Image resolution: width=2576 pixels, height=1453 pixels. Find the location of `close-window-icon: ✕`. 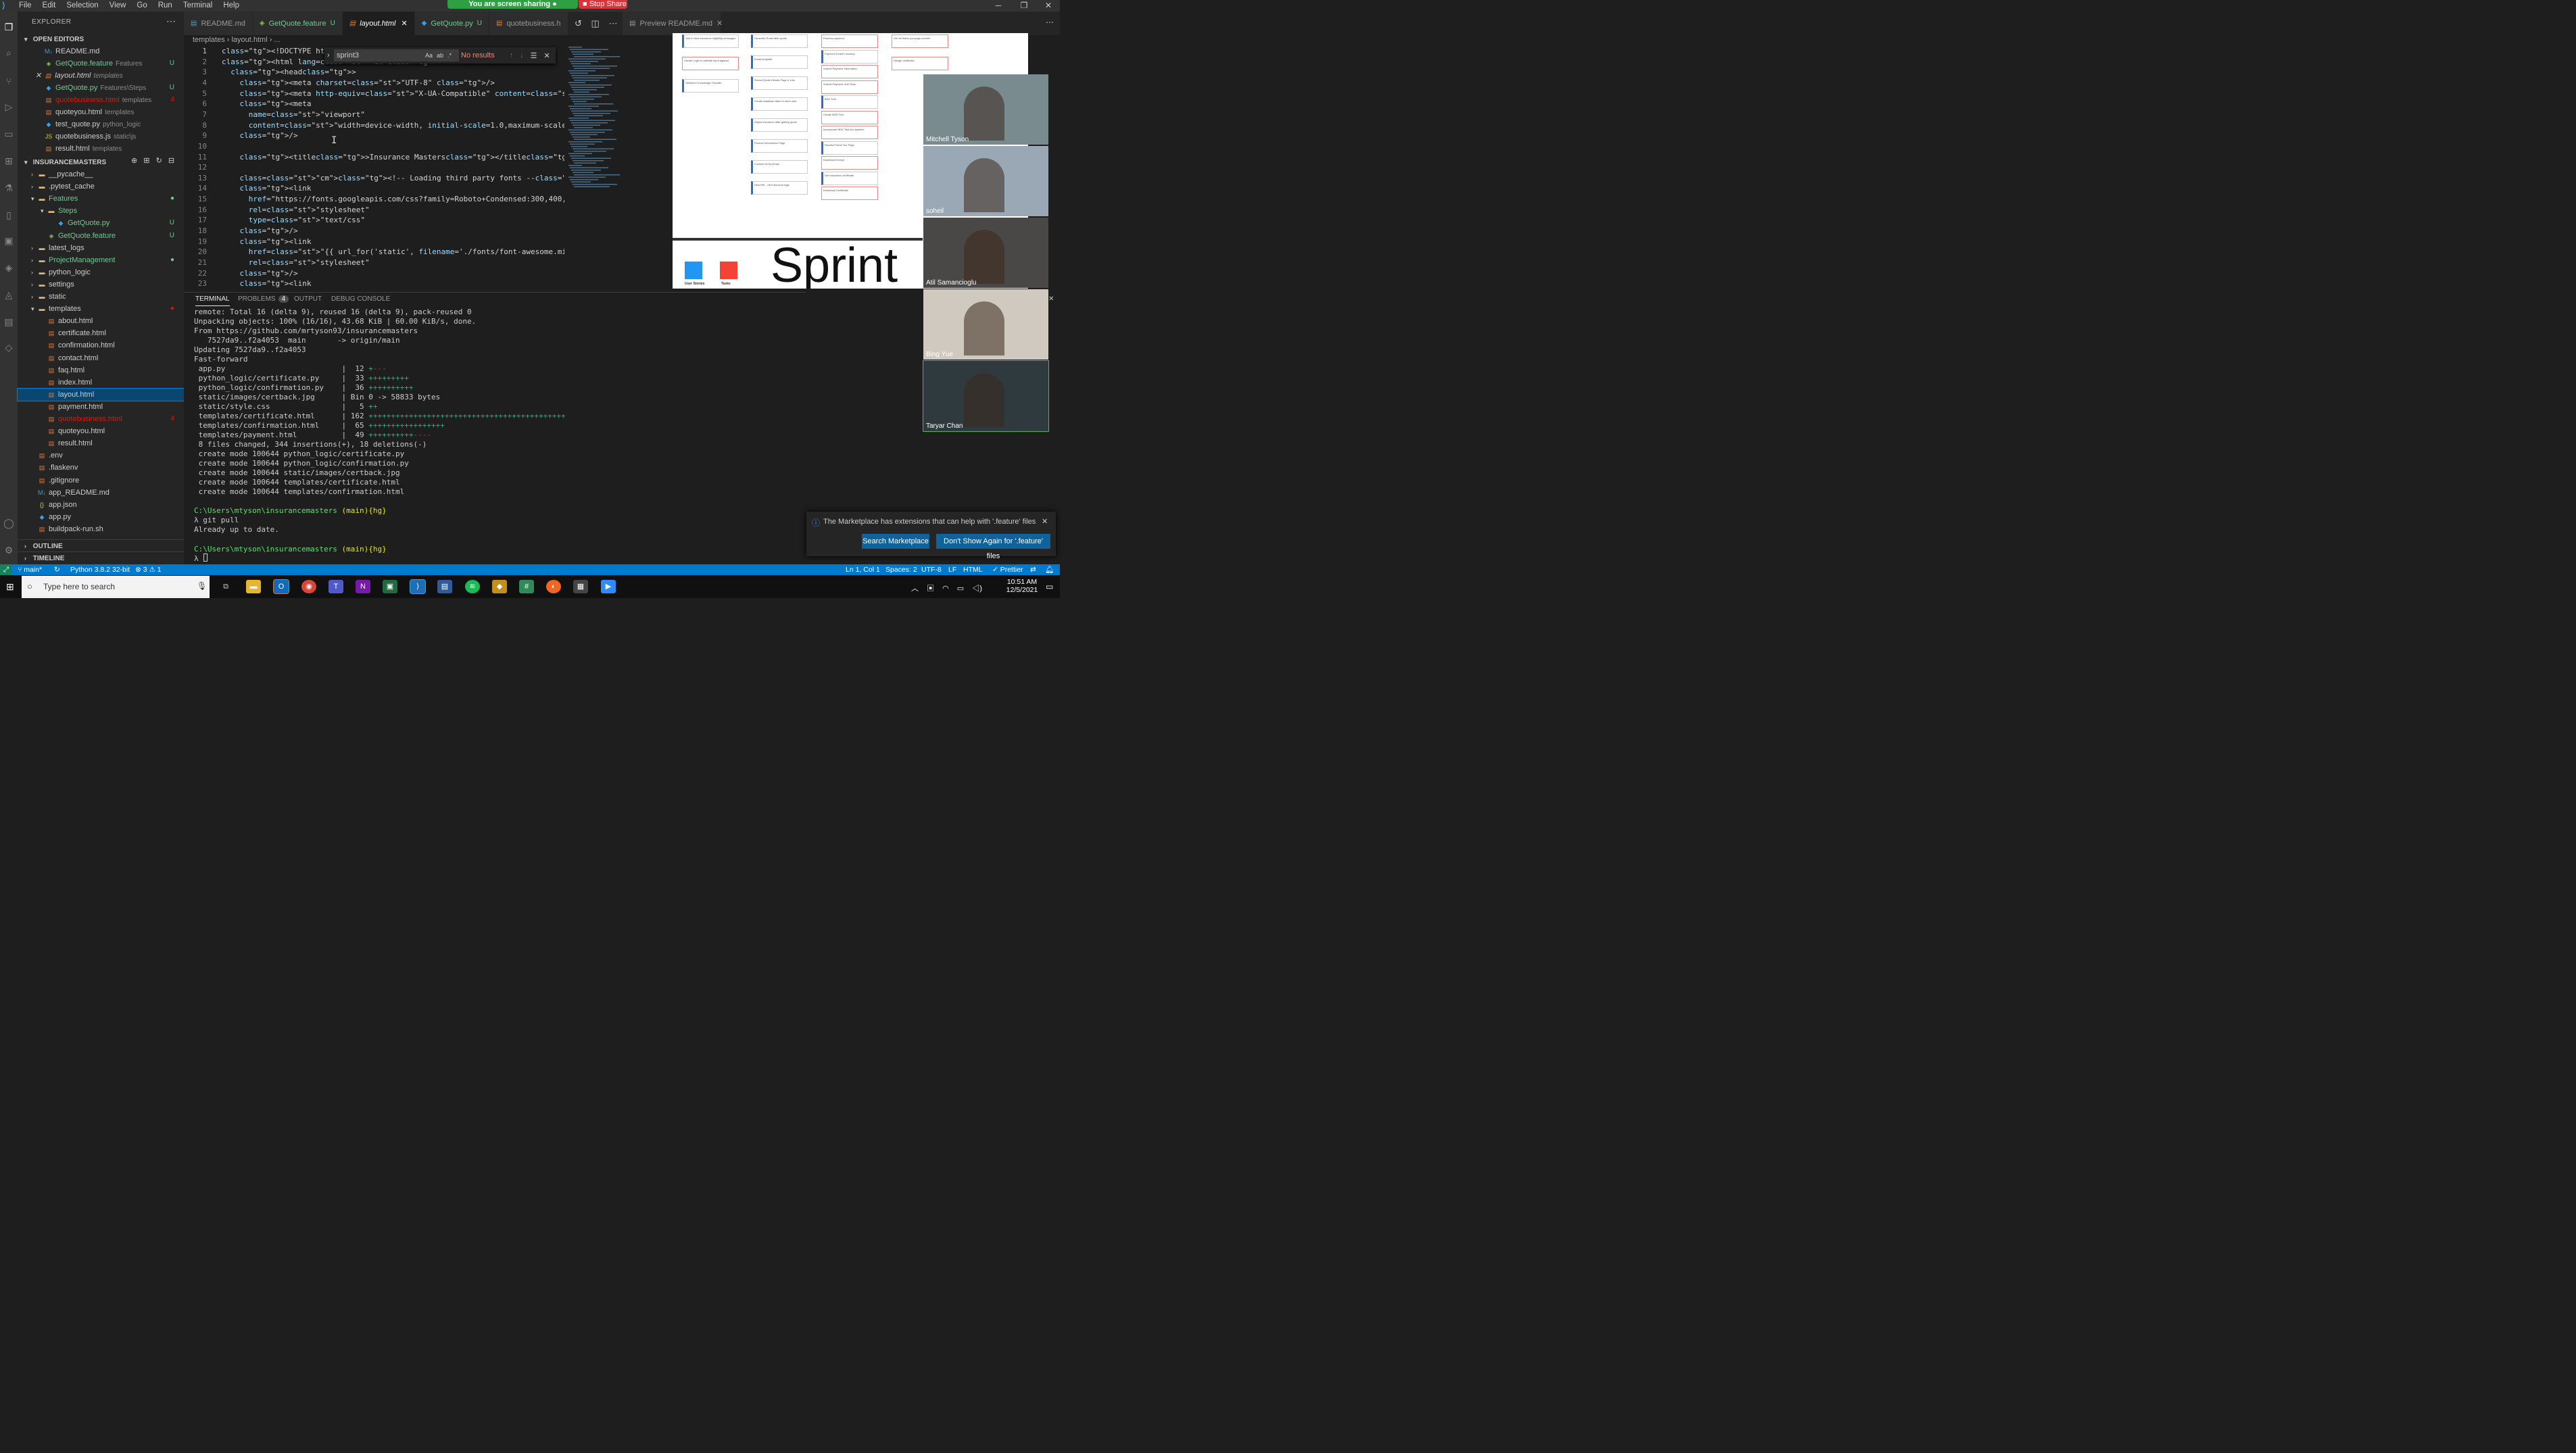

close-window-icon: ✕ is located at coordinates (1048, 6).